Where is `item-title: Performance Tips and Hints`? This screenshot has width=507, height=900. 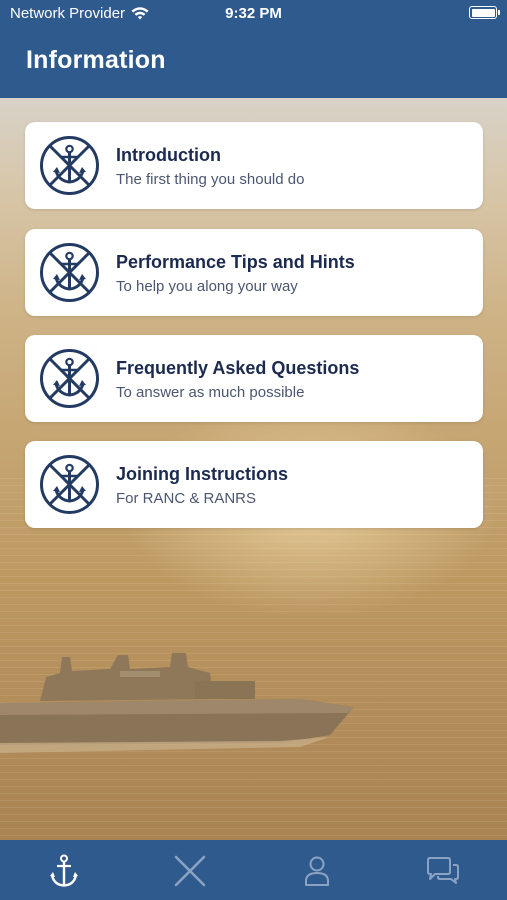 item-title: Performance Tips and Hints is located at coordinates (235, 262).